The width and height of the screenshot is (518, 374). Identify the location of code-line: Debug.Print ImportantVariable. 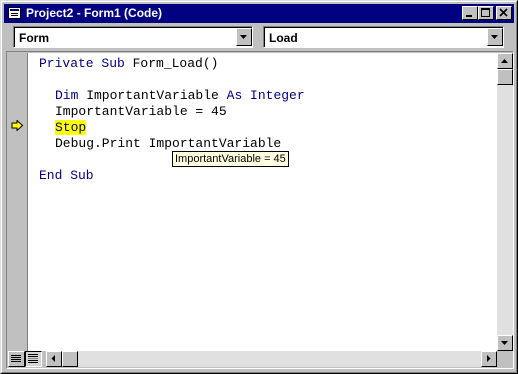
(168, 144).